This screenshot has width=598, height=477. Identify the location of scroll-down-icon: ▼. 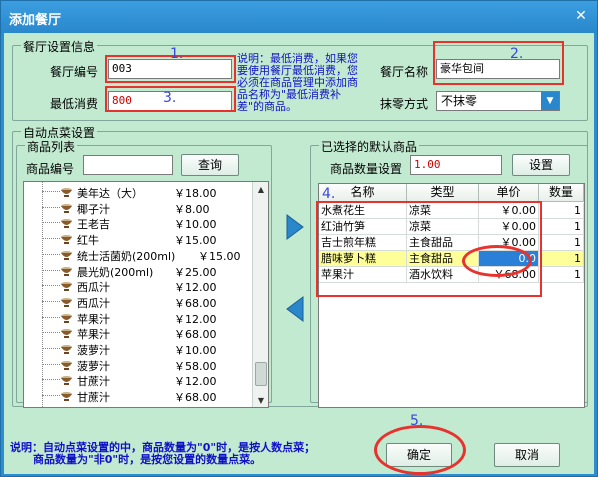
(261, 400).